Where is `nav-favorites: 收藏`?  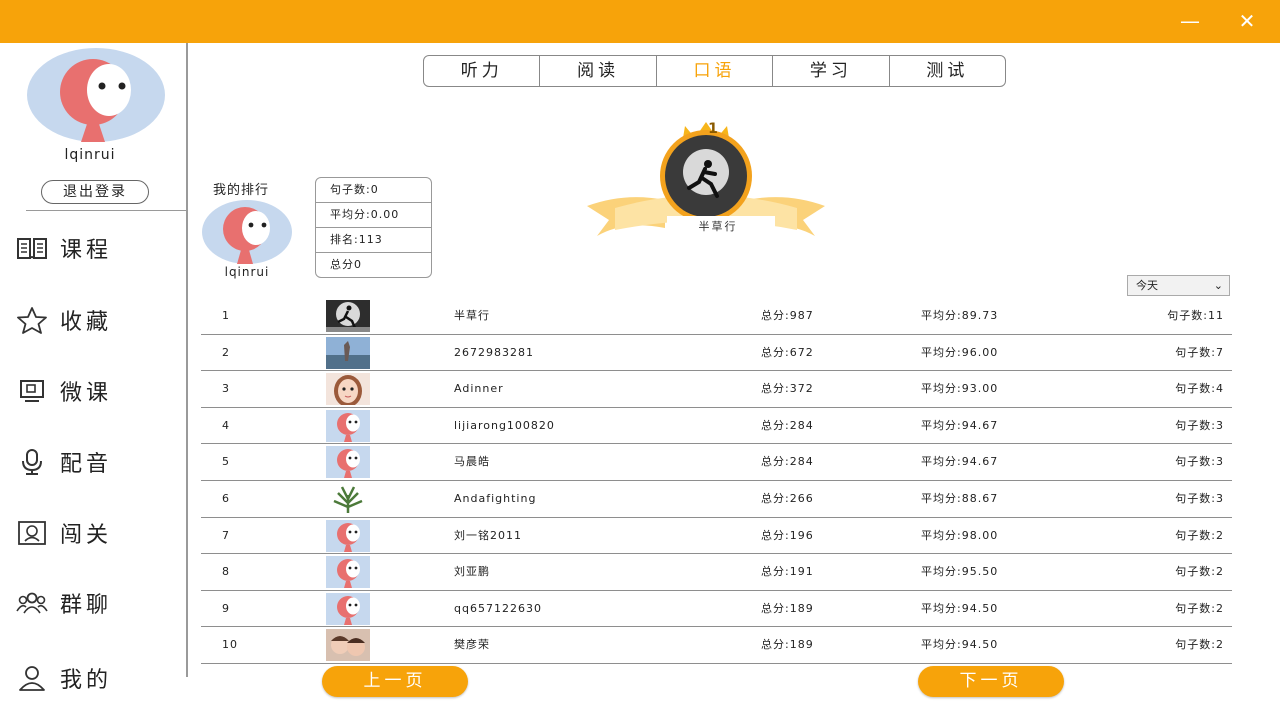 nav-favorites: 收藏 is located at coordinates (101, 320).